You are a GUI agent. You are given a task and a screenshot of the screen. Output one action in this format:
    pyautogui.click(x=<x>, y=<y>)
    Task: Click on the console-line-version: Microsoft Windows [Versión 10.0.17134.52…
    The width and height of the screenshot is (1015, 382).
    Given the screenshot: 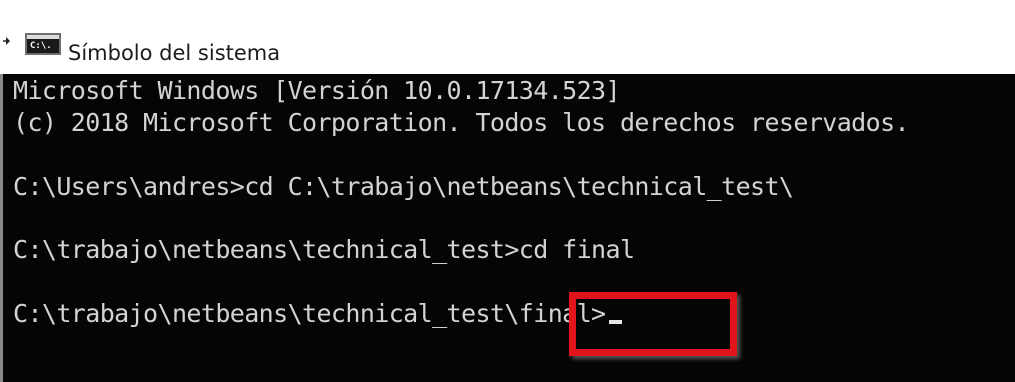 What is the action you would take?
    pyautogui.click(x=317, y=90)
    